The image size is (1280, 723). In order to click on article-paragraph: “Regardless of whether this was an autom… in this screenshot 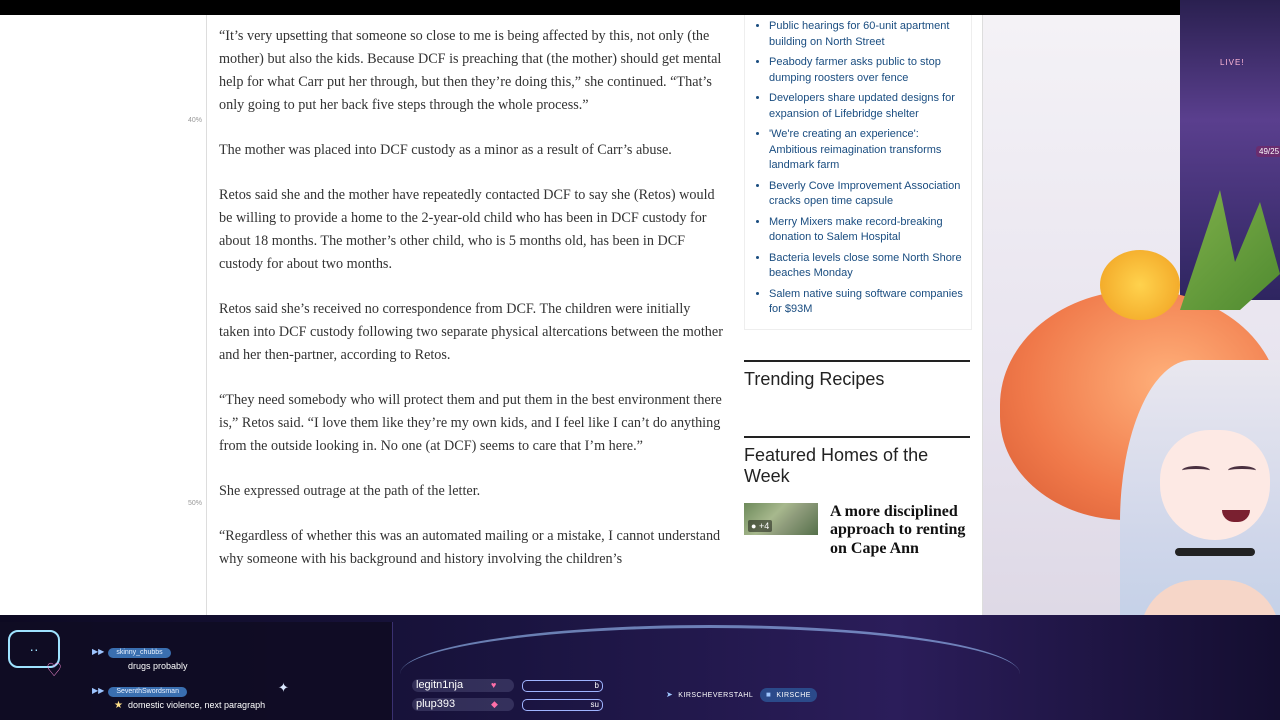, I will do `click(470, 547)`.